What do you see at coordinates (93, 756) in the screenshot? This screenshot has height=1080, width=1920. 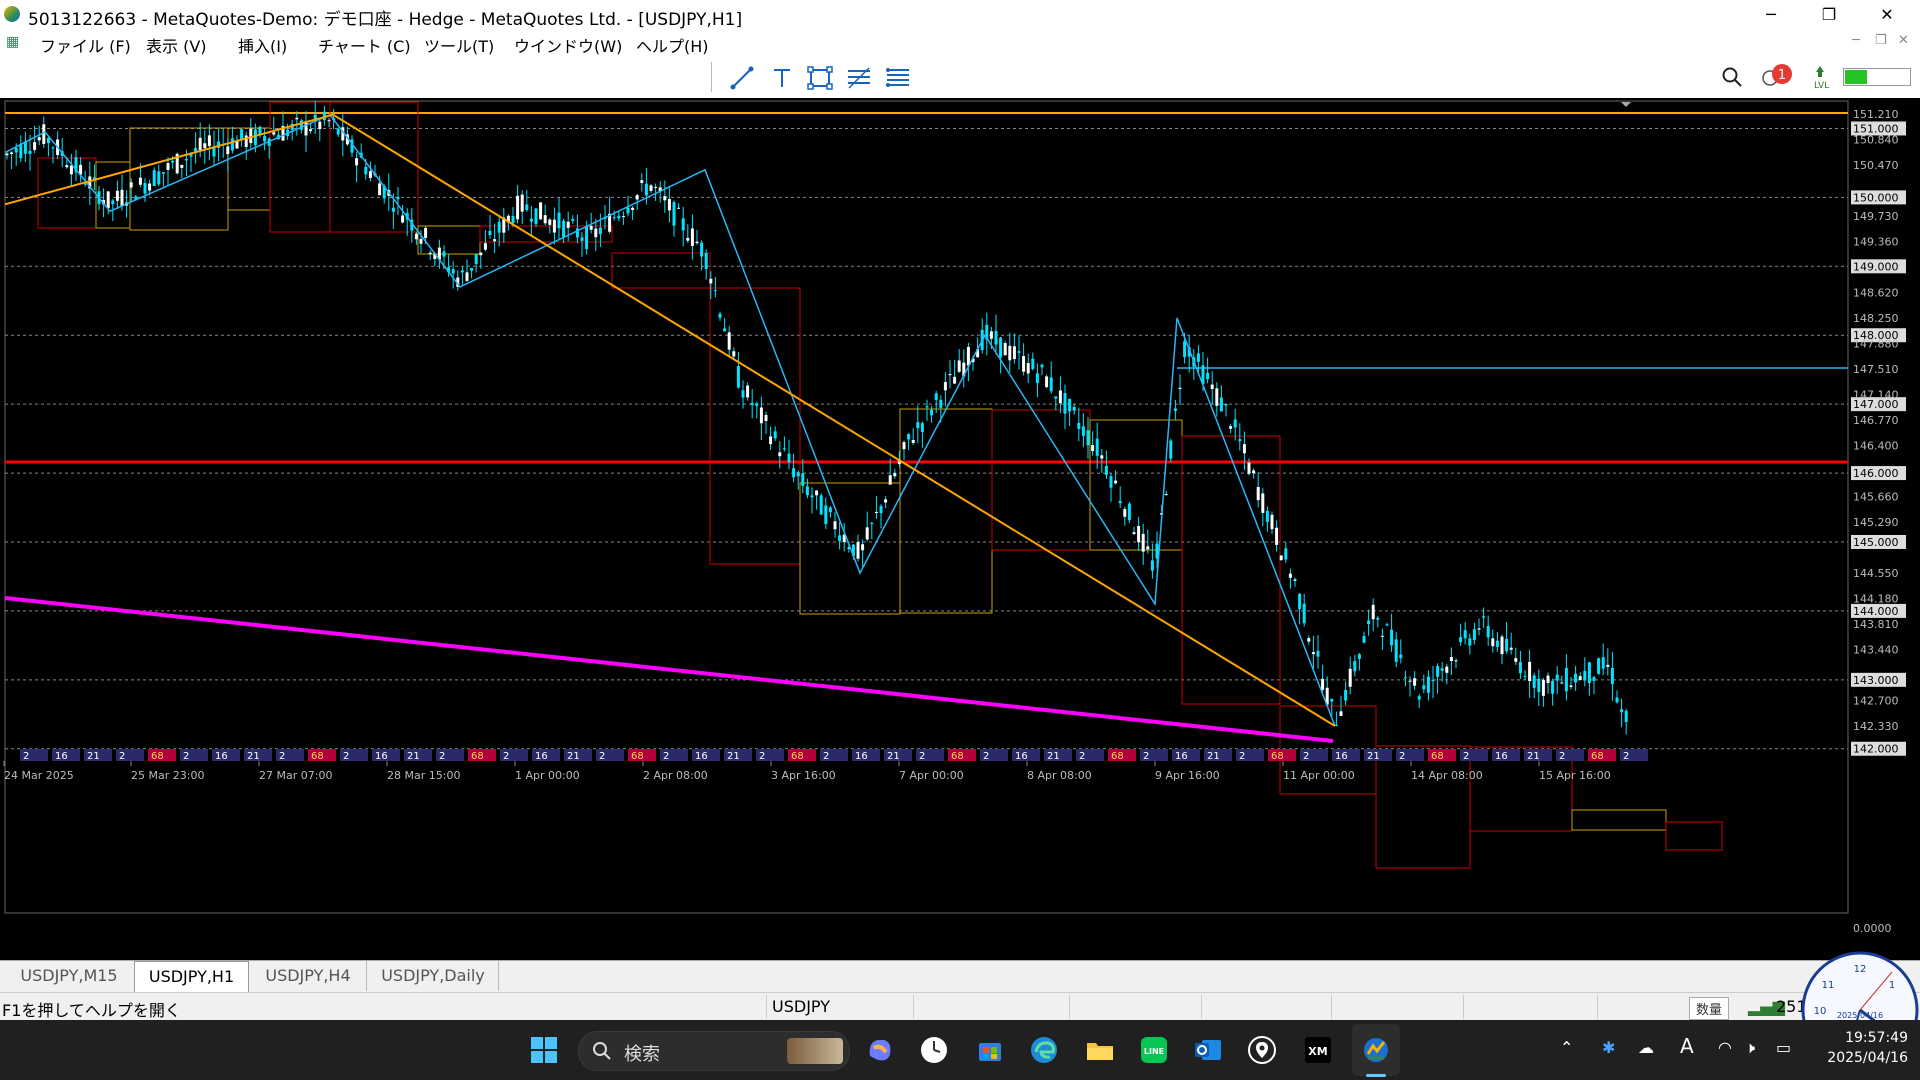 I see `session-marker-label: 21` at bounding box center [93, 756].